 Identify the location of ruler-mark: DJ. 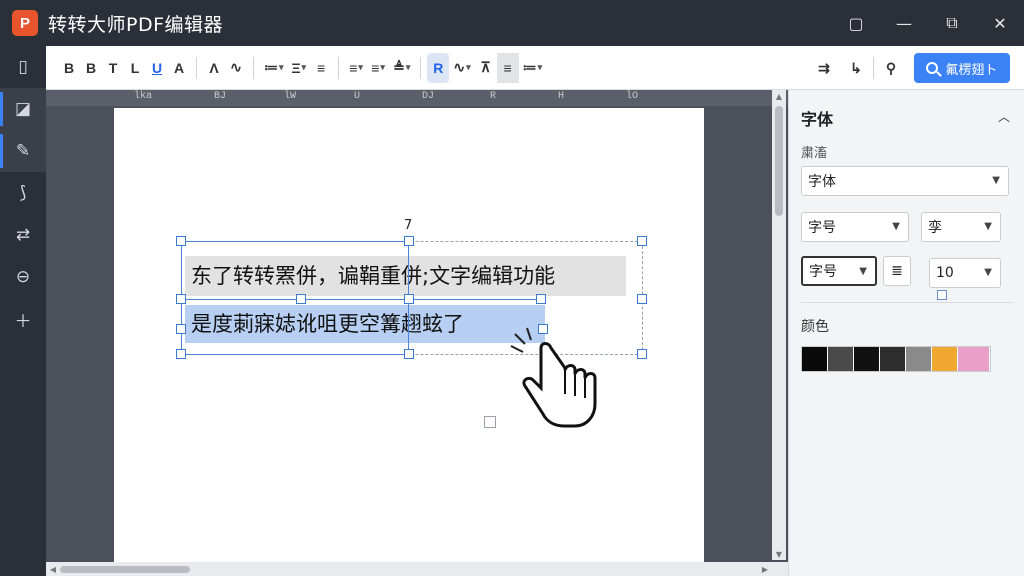
(428, 96).